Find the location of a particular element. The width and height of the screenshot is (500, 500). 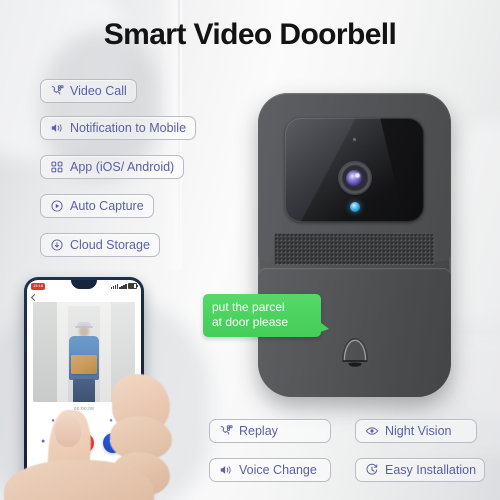

camera-lens is located at coordinates (354, 178).